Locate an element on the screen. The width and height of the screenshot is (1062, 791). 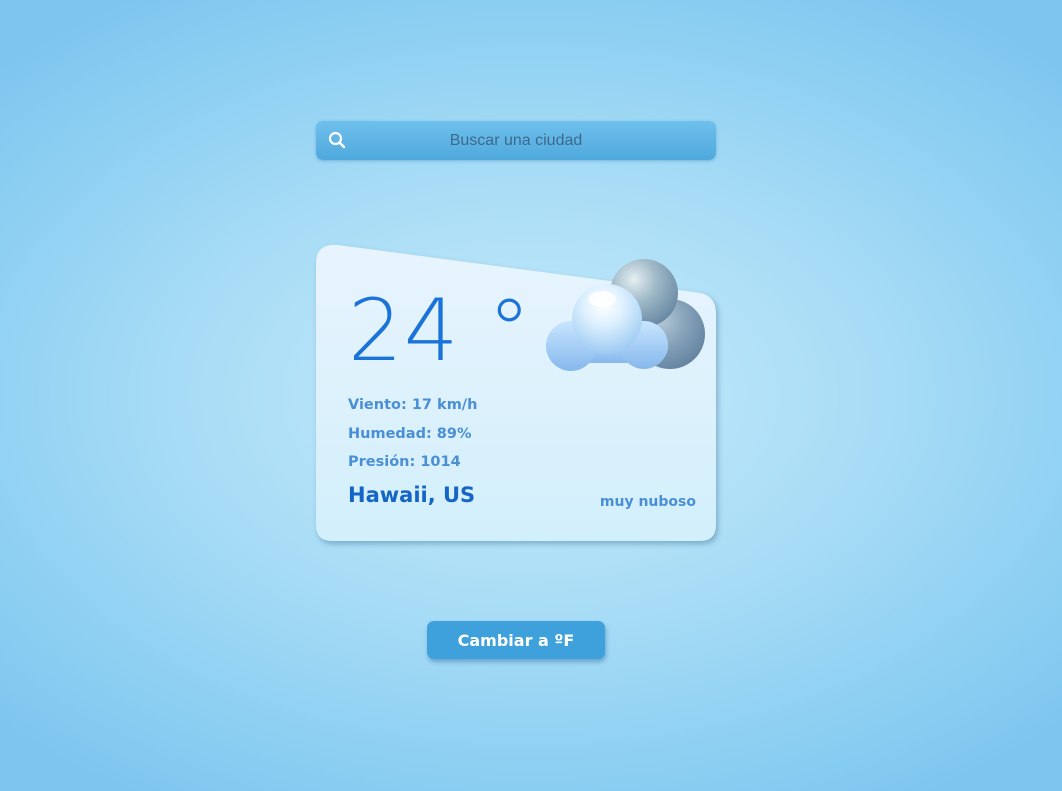
search-icon is located at coordinates (337, 140).